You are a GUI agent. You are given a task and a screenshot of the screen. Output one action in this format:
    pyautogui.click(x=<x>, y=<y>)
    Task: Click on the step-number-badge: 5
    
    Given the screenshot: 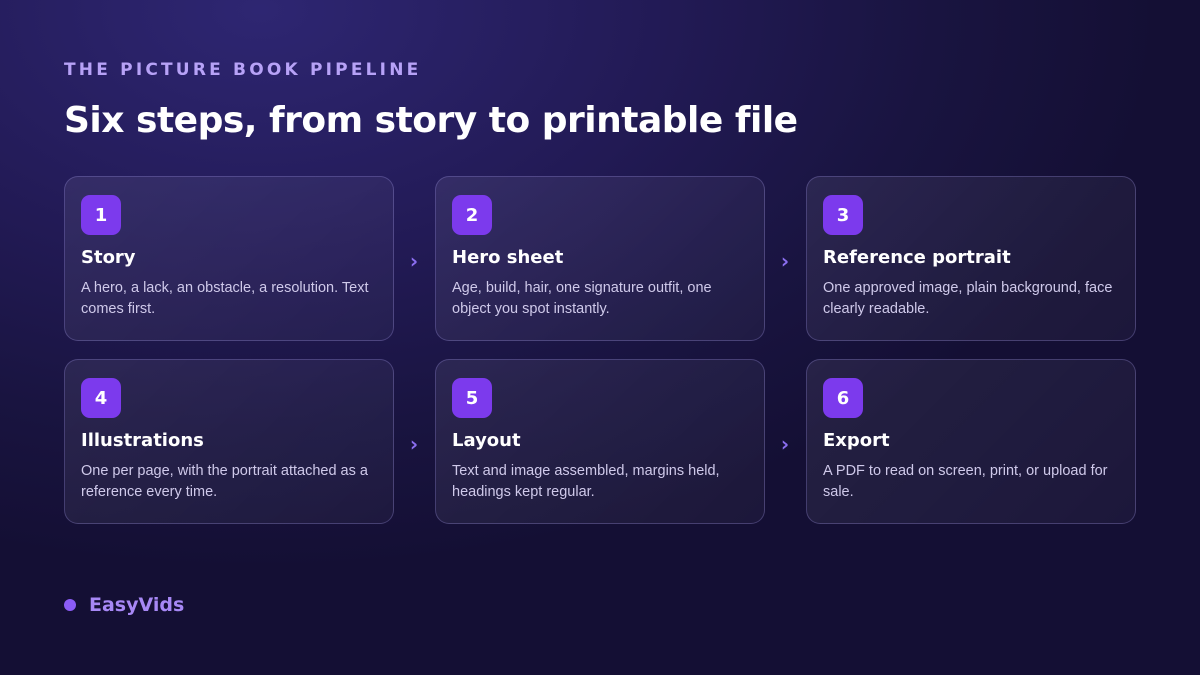 What is the action you would take?
    pyautogui.click(x=472, y=398)
    